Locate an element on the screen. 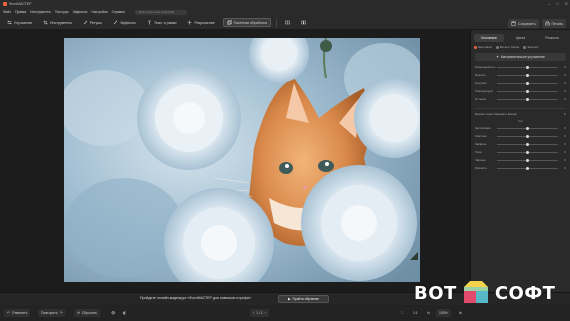  eyedropper-icon: ✎ is located at coordinates (565, 114).